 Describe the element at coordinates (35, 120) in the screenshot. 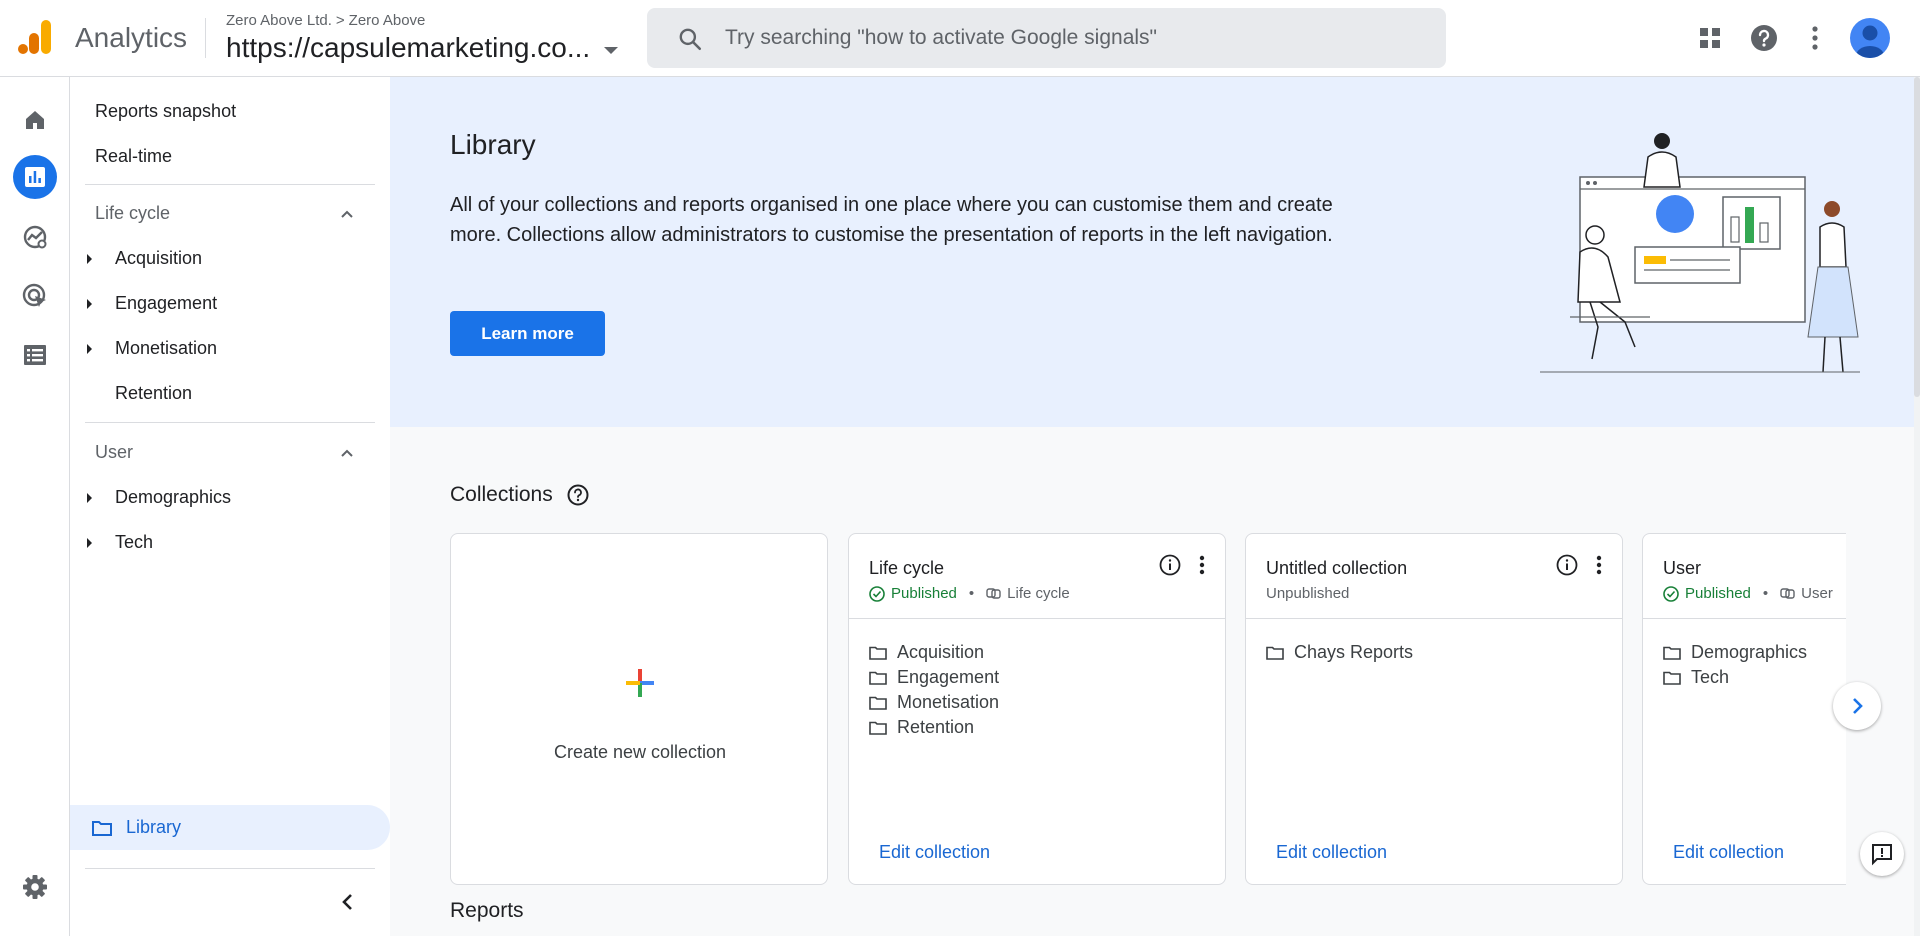

I see `home-icon` at that location.